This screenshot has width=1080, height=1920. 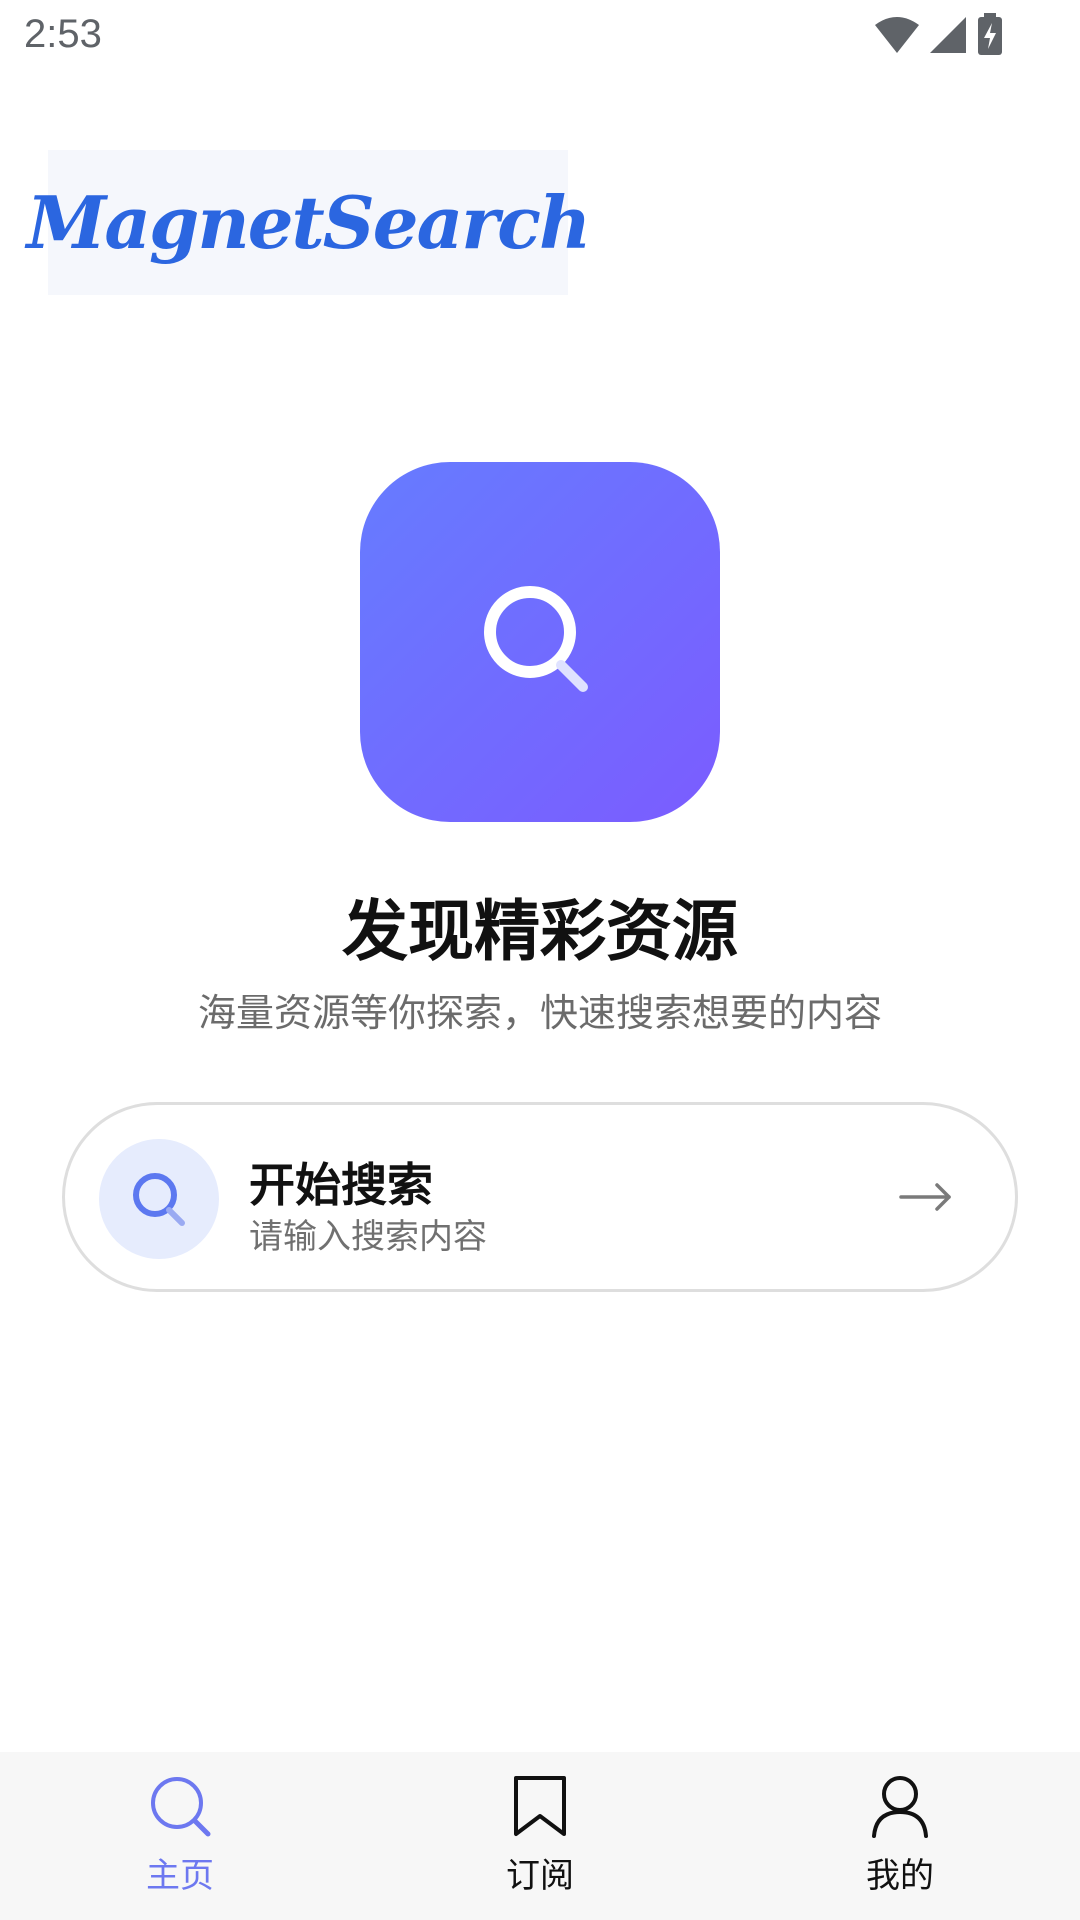 I want to click on hero-search-badge, so click(x=540, y=642).